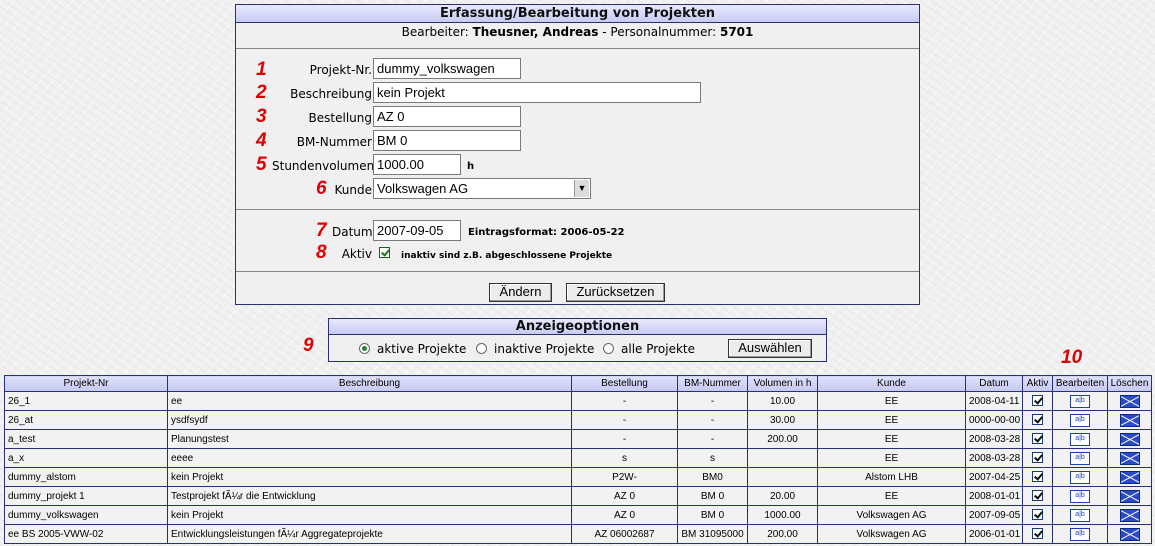 The width and height of the screenshot is (1155, 546). What do you see at coordinates (615, 292) in the screenshot?
I see `reset-button: Zurücksetzen` at bounding box center [615, 292].